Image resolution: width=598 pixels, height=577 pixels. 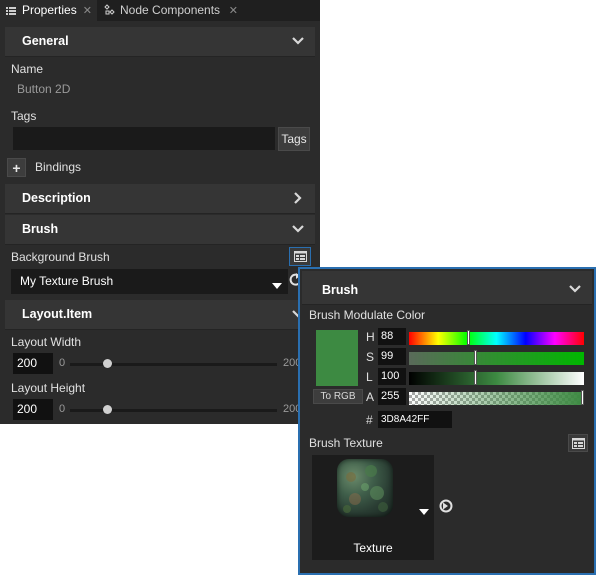 What do you see at coordinates (46, 342) in the screenshot?
I see `layout-width-label: Layout Width` at bounding box center [46, 342].